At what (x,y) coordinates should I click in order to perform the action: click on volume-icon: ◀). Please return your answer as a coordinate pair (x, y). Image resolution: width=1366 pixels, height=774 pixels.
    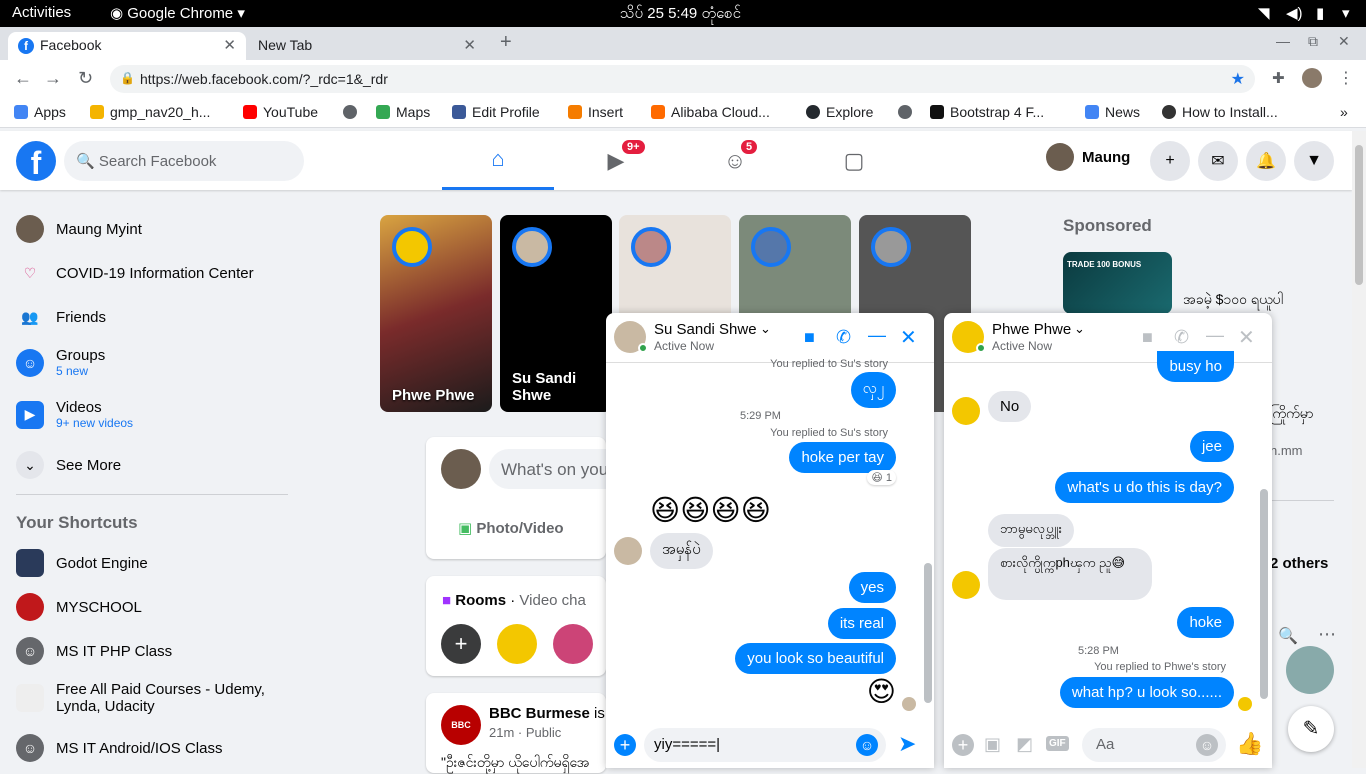
    Looking at the image, I should click on (1294, 13).